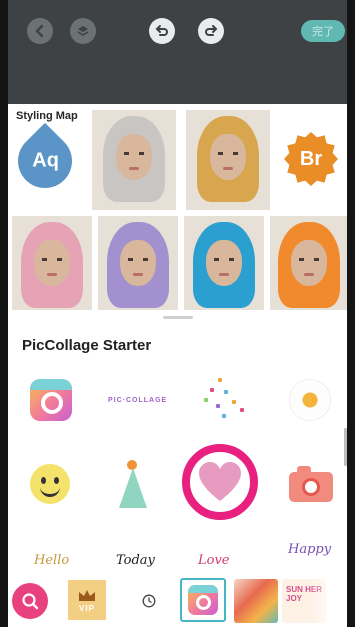 The height and width of the screenshot is (627, 355). What do you see at coordinates (345, 447) in the screenshot?
I see `sticker-scrollbar` at bounding box center [345, 447].